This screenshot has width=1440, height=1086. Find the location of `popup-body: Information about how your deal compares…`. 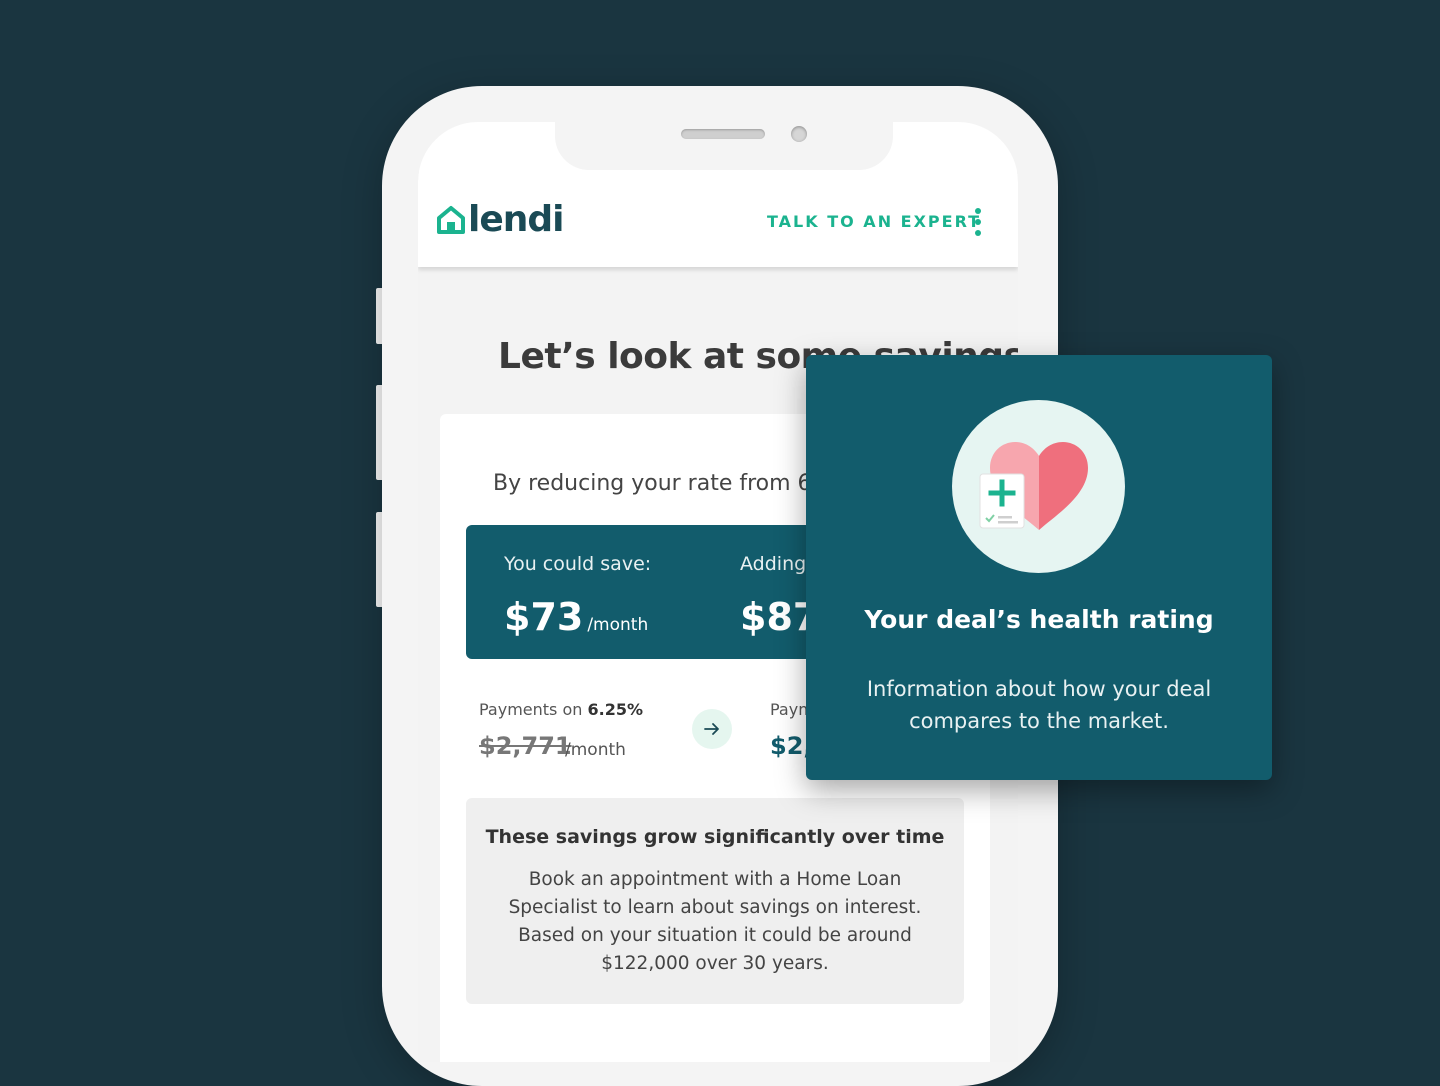

popup-body: Information about how your deal compares… is located at coordinates (1039, 705).